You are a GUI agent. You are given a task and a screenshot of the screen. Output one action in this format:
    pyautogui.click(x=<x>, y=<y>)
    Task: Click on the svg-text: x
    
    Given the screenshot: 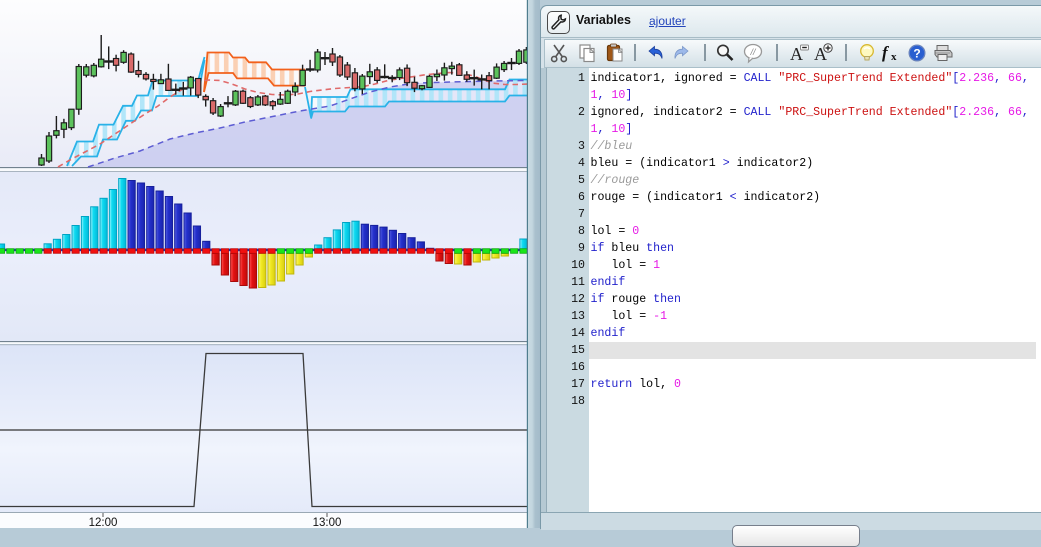 What is the action you would take?
    pyautogui.click(x=894, y=57)
    